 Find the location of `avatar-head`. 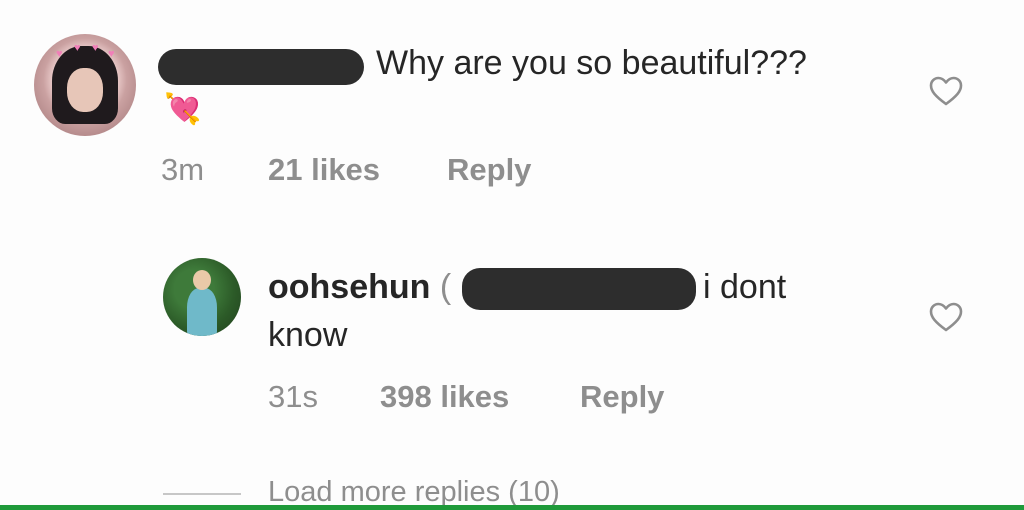

avatar-head is located at coordinates (202, 280).